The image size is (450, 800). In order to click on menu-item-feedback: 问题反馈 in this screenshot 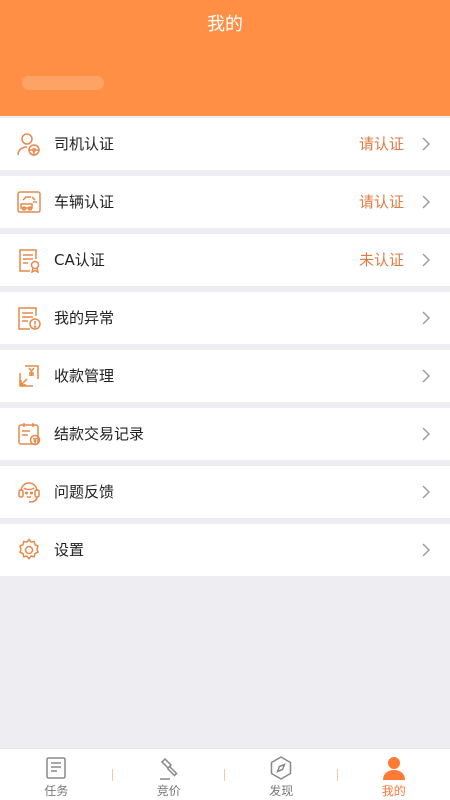, I will do `click(225, 492)`.